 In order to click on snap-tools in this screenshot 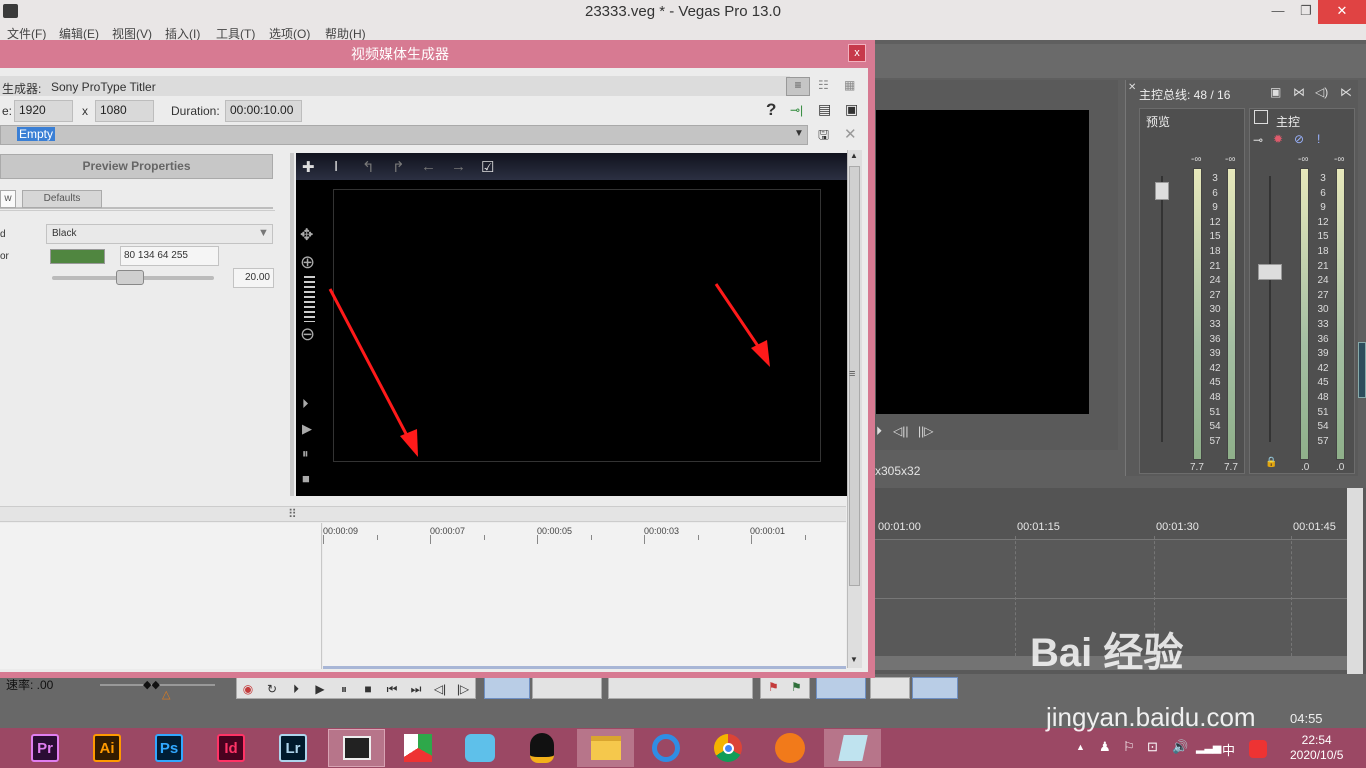, I will do `click(890, 688)`.